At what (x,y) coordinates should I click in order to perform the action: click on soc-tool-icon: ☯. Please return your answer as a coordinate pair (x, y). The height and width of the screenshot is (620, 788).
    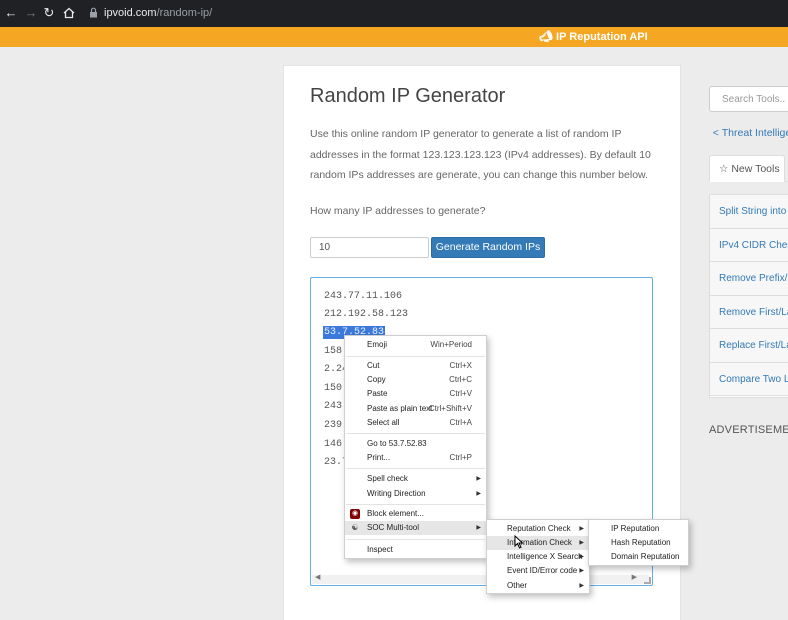
    Looking at the image, I should click on (355, 527).